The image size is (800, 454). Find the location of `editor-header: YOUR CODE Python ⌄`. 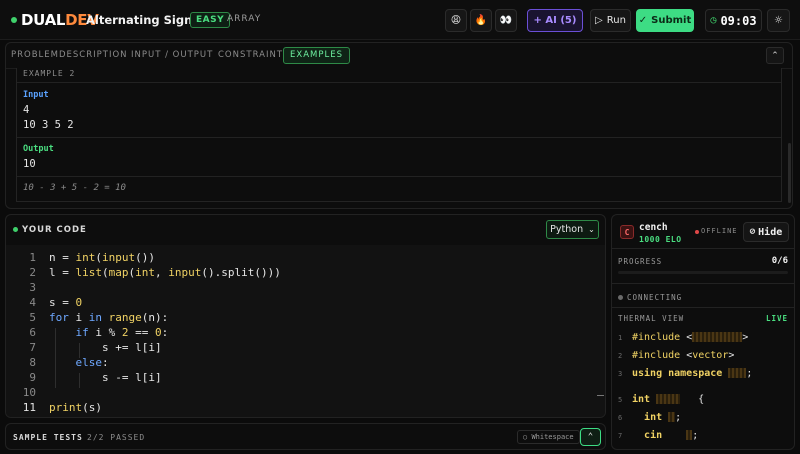

editor-header: YOUR CODE Python ⌄ is located at coordinates (305, 230).